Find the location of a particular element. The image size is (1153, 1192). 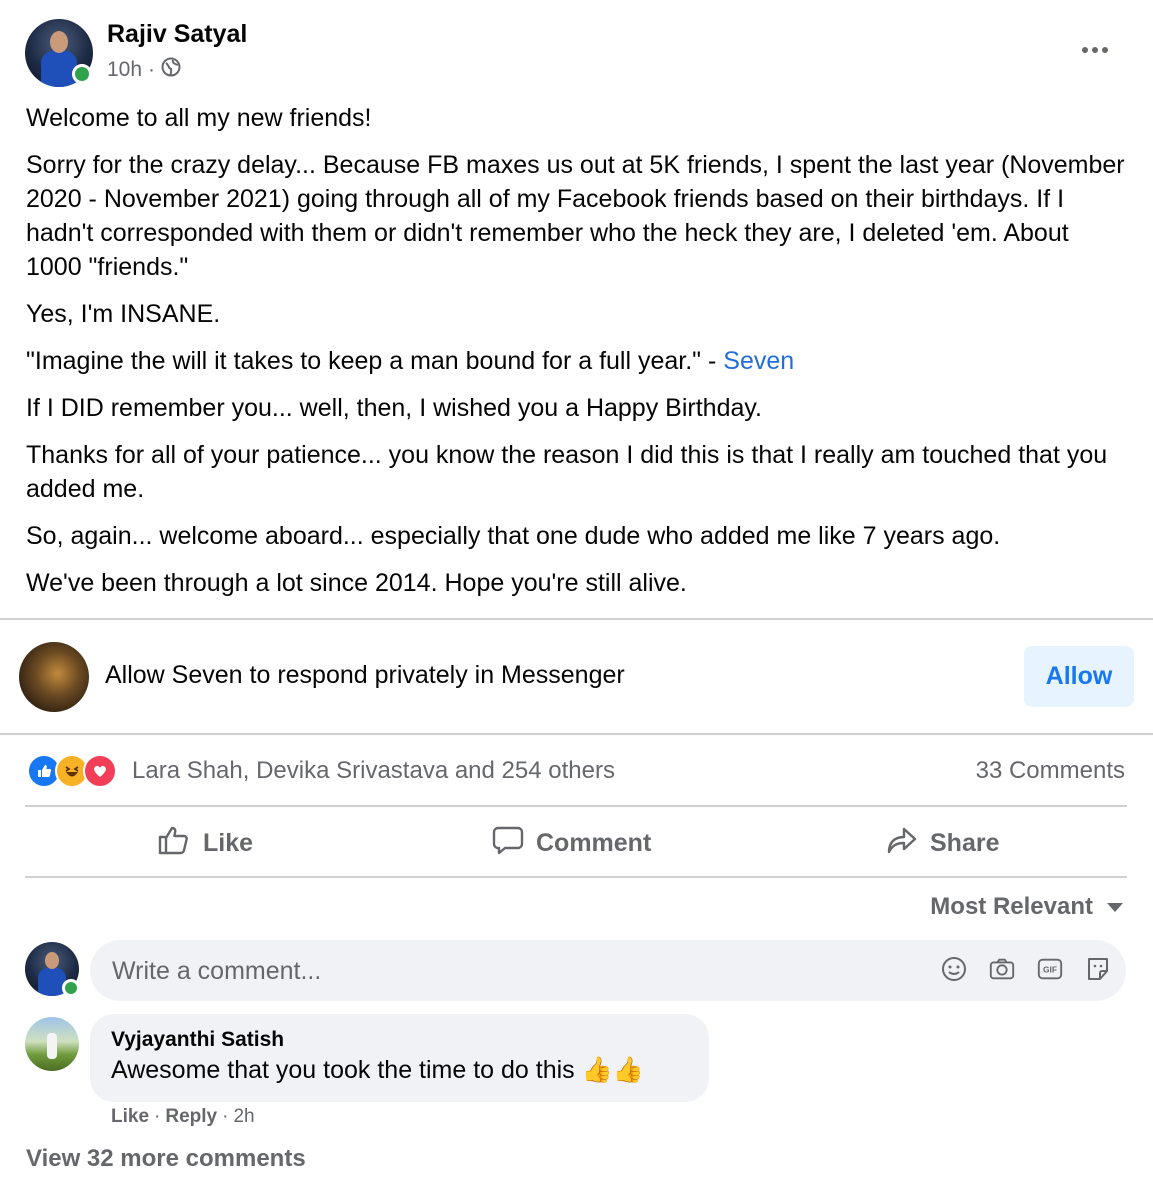

gif-icon: GIF is located at coordinates (1050, 969).